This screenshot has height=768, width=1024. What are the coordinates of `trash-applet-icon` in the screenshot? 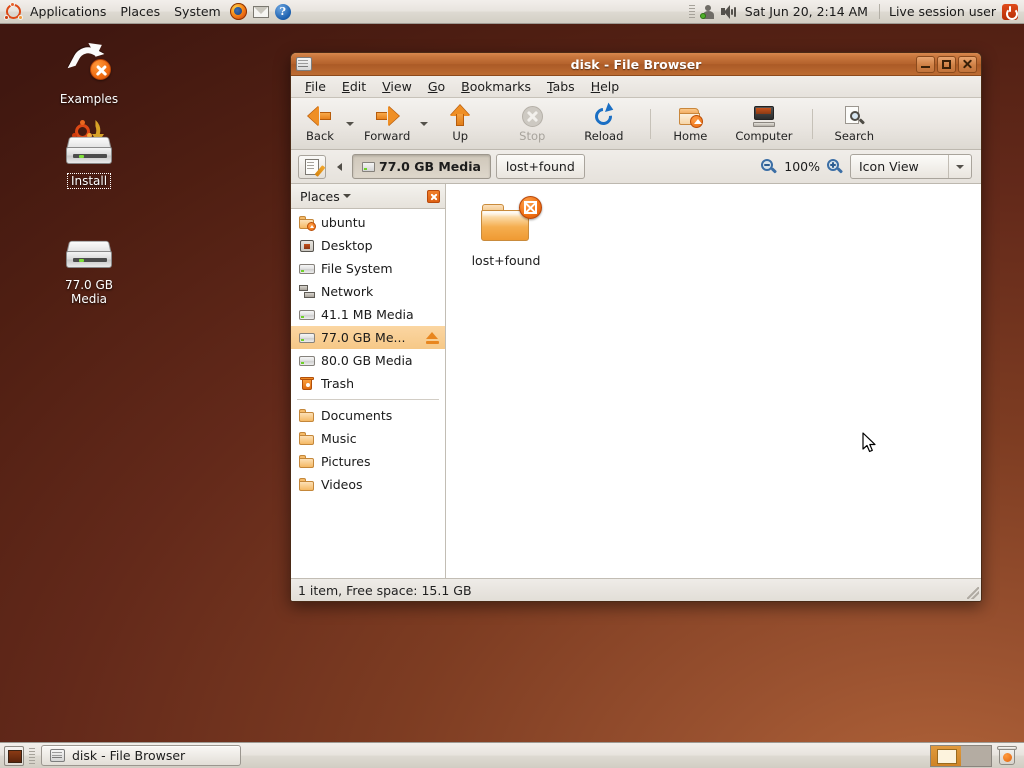 It's located at (1007, 756).